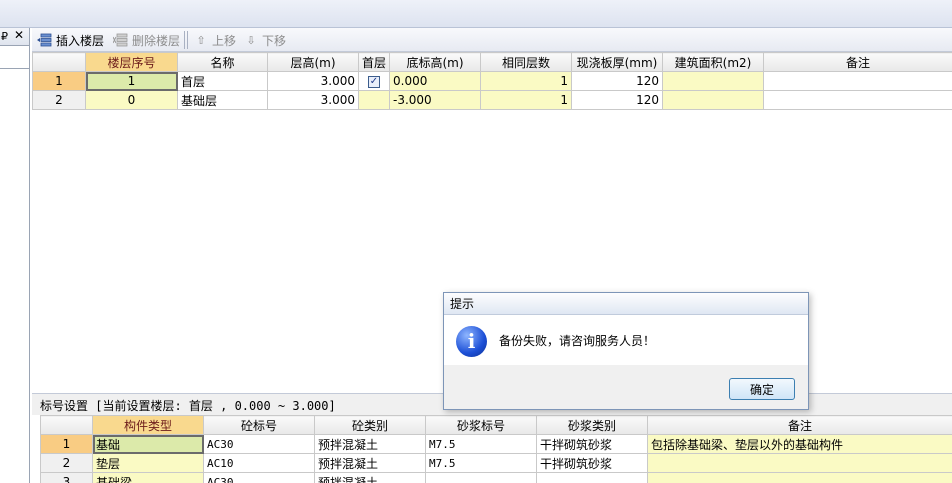 Image resolution: width=952 pixels, height=483 pixels. Describe the element at coordinates (4, 36) in the screenshot. I see `pin-icon: ₽` at that location.